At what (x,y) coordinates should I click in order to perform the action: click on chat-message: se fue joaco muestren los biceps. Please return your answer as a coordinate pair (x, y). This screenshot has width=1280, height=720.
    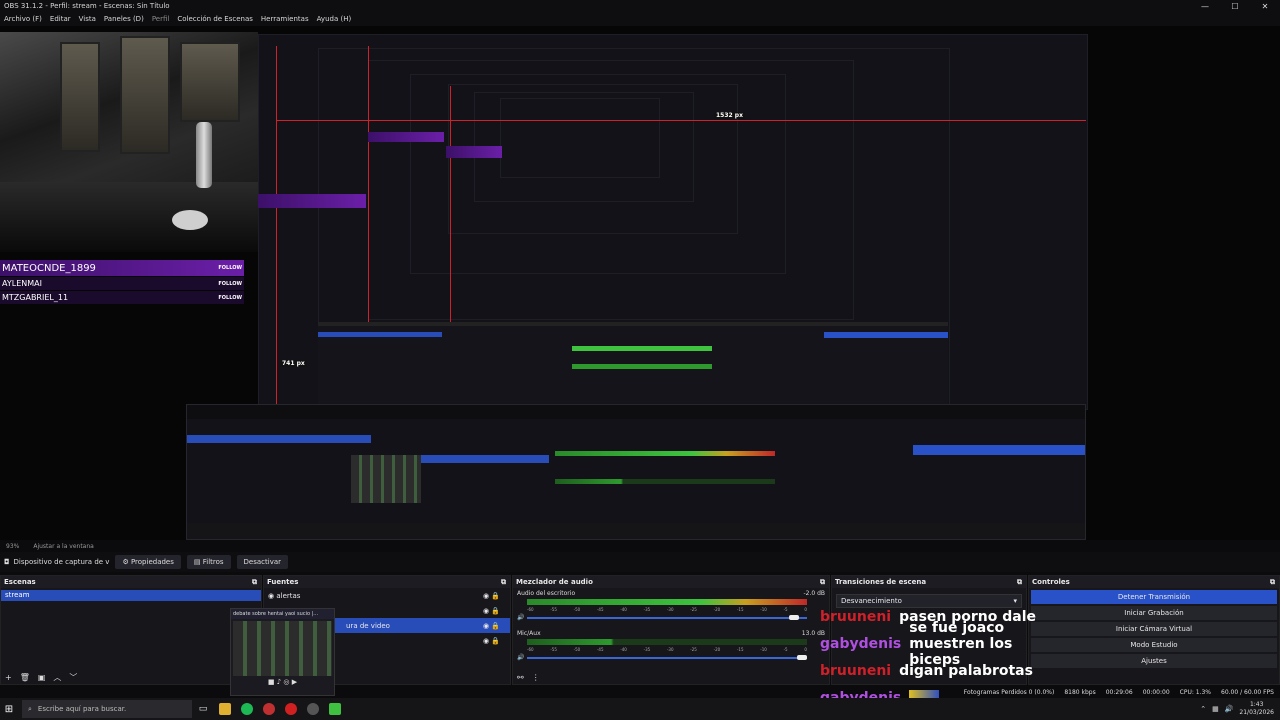
    Looking at the image, I should click on (961, 643).